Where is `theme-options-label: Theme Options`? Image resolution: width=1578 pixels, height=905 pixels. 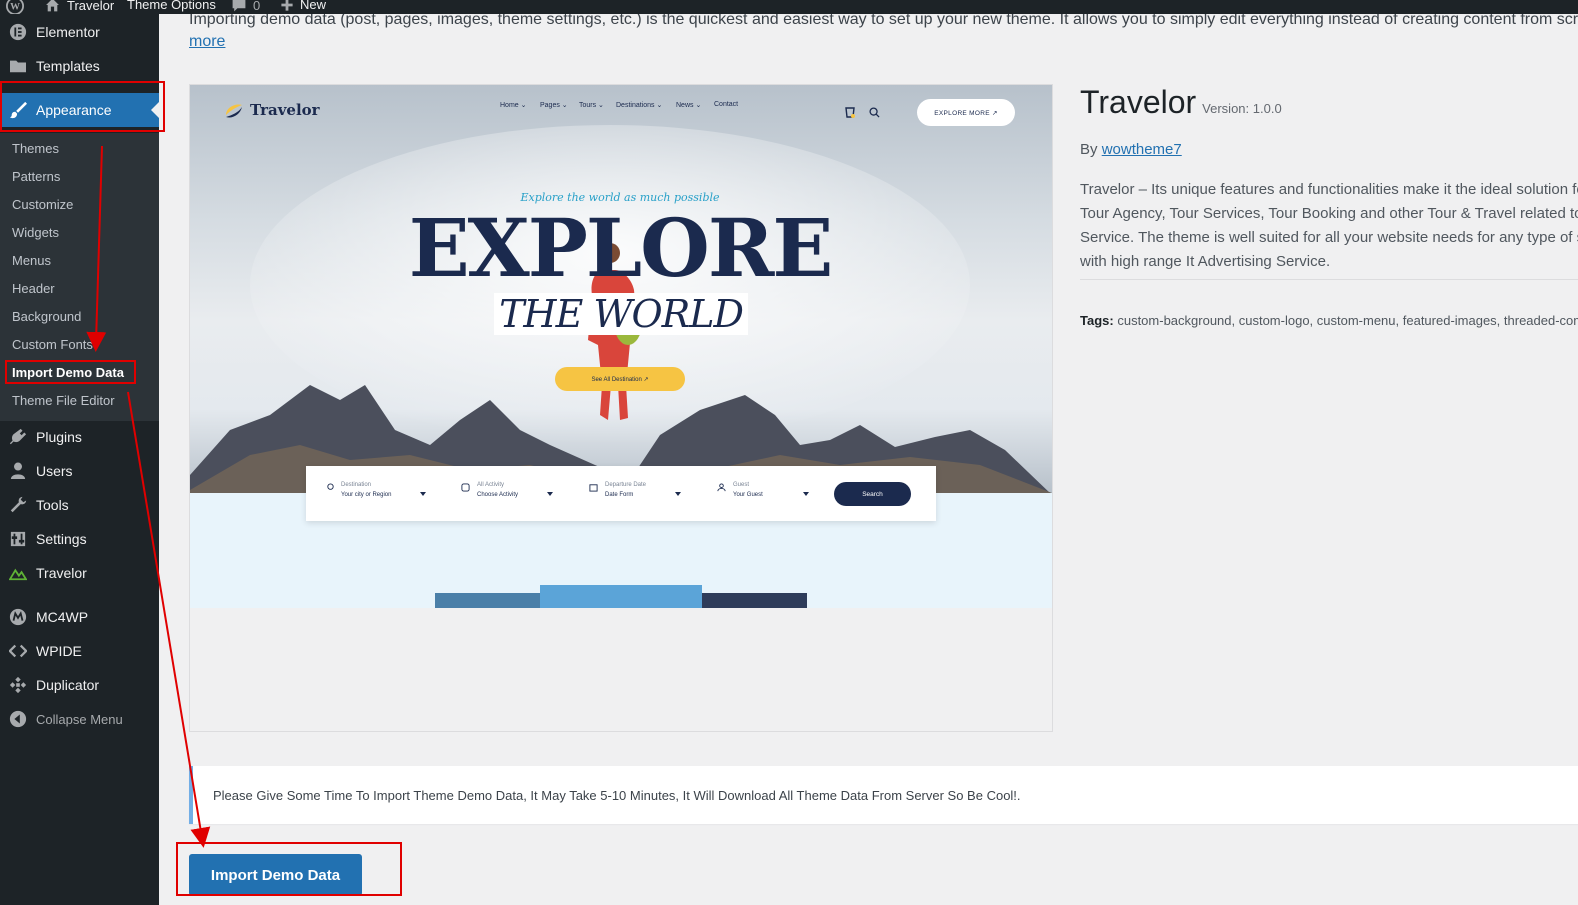 theme-options-label: Theme Options is located at coordinates (171, 6).